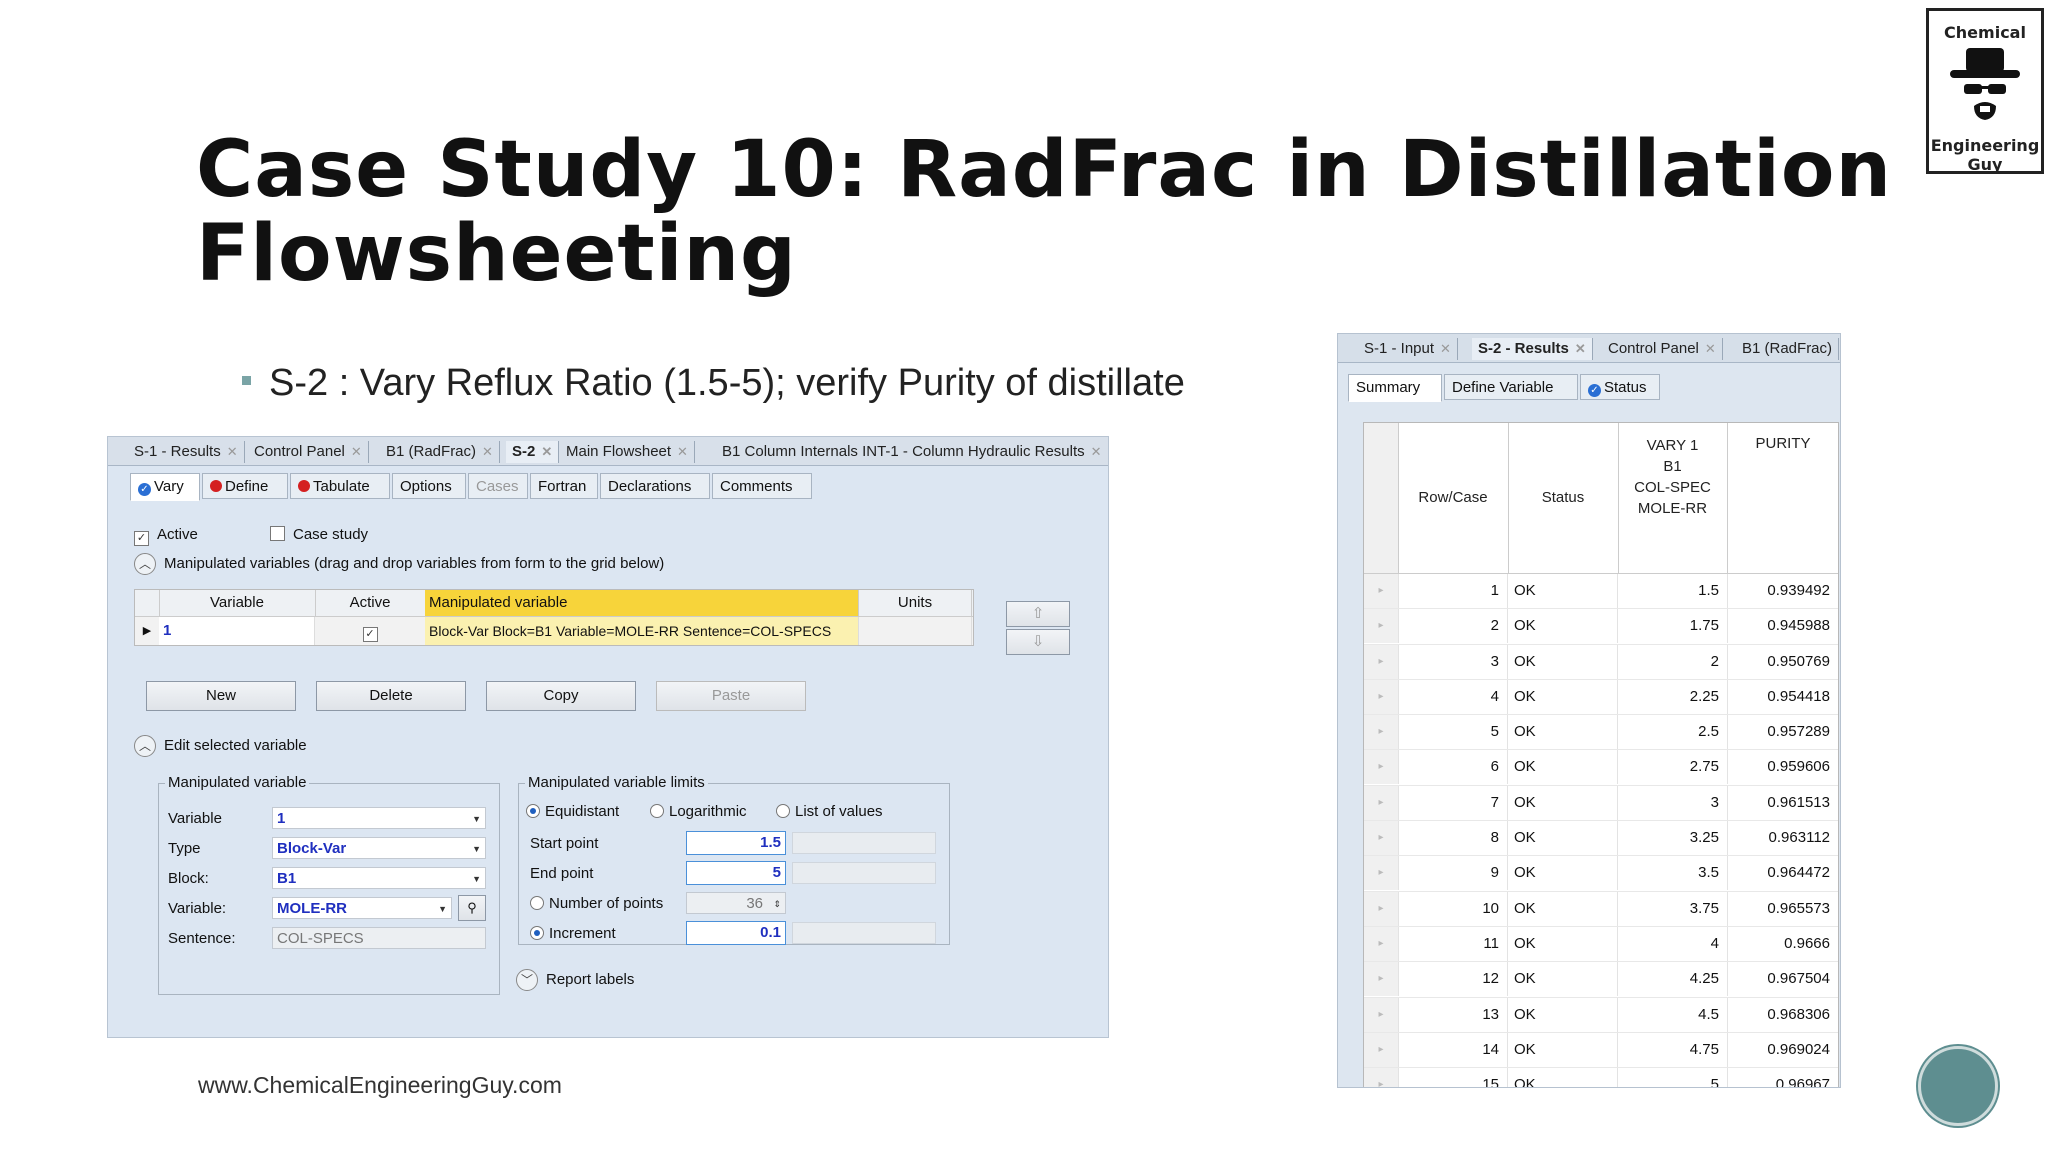 The height and width of the screenshot is (1152, 2048). Describe the element at coordinates (379, 938) in the screenshot. I see `sentence-field: COL-SPECS` at that location.